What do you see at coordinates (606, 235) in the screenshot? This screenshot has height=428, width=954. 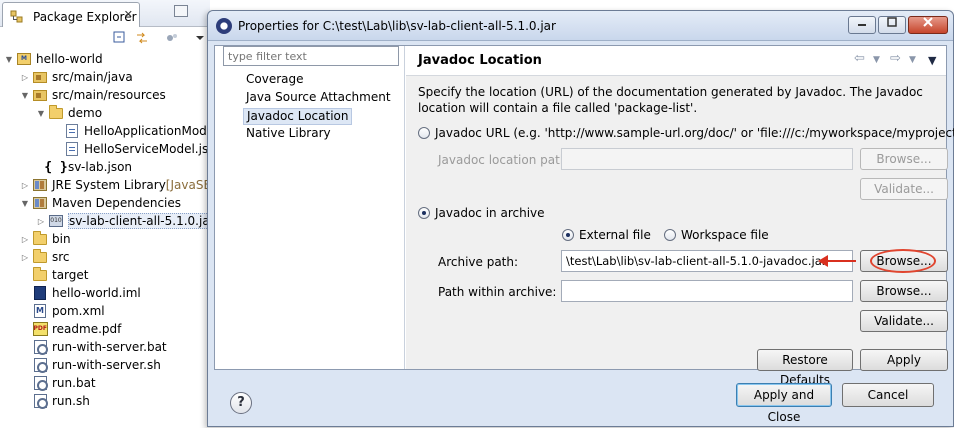 I see `external-file-radio: External file` at bounding box center [606, 235].